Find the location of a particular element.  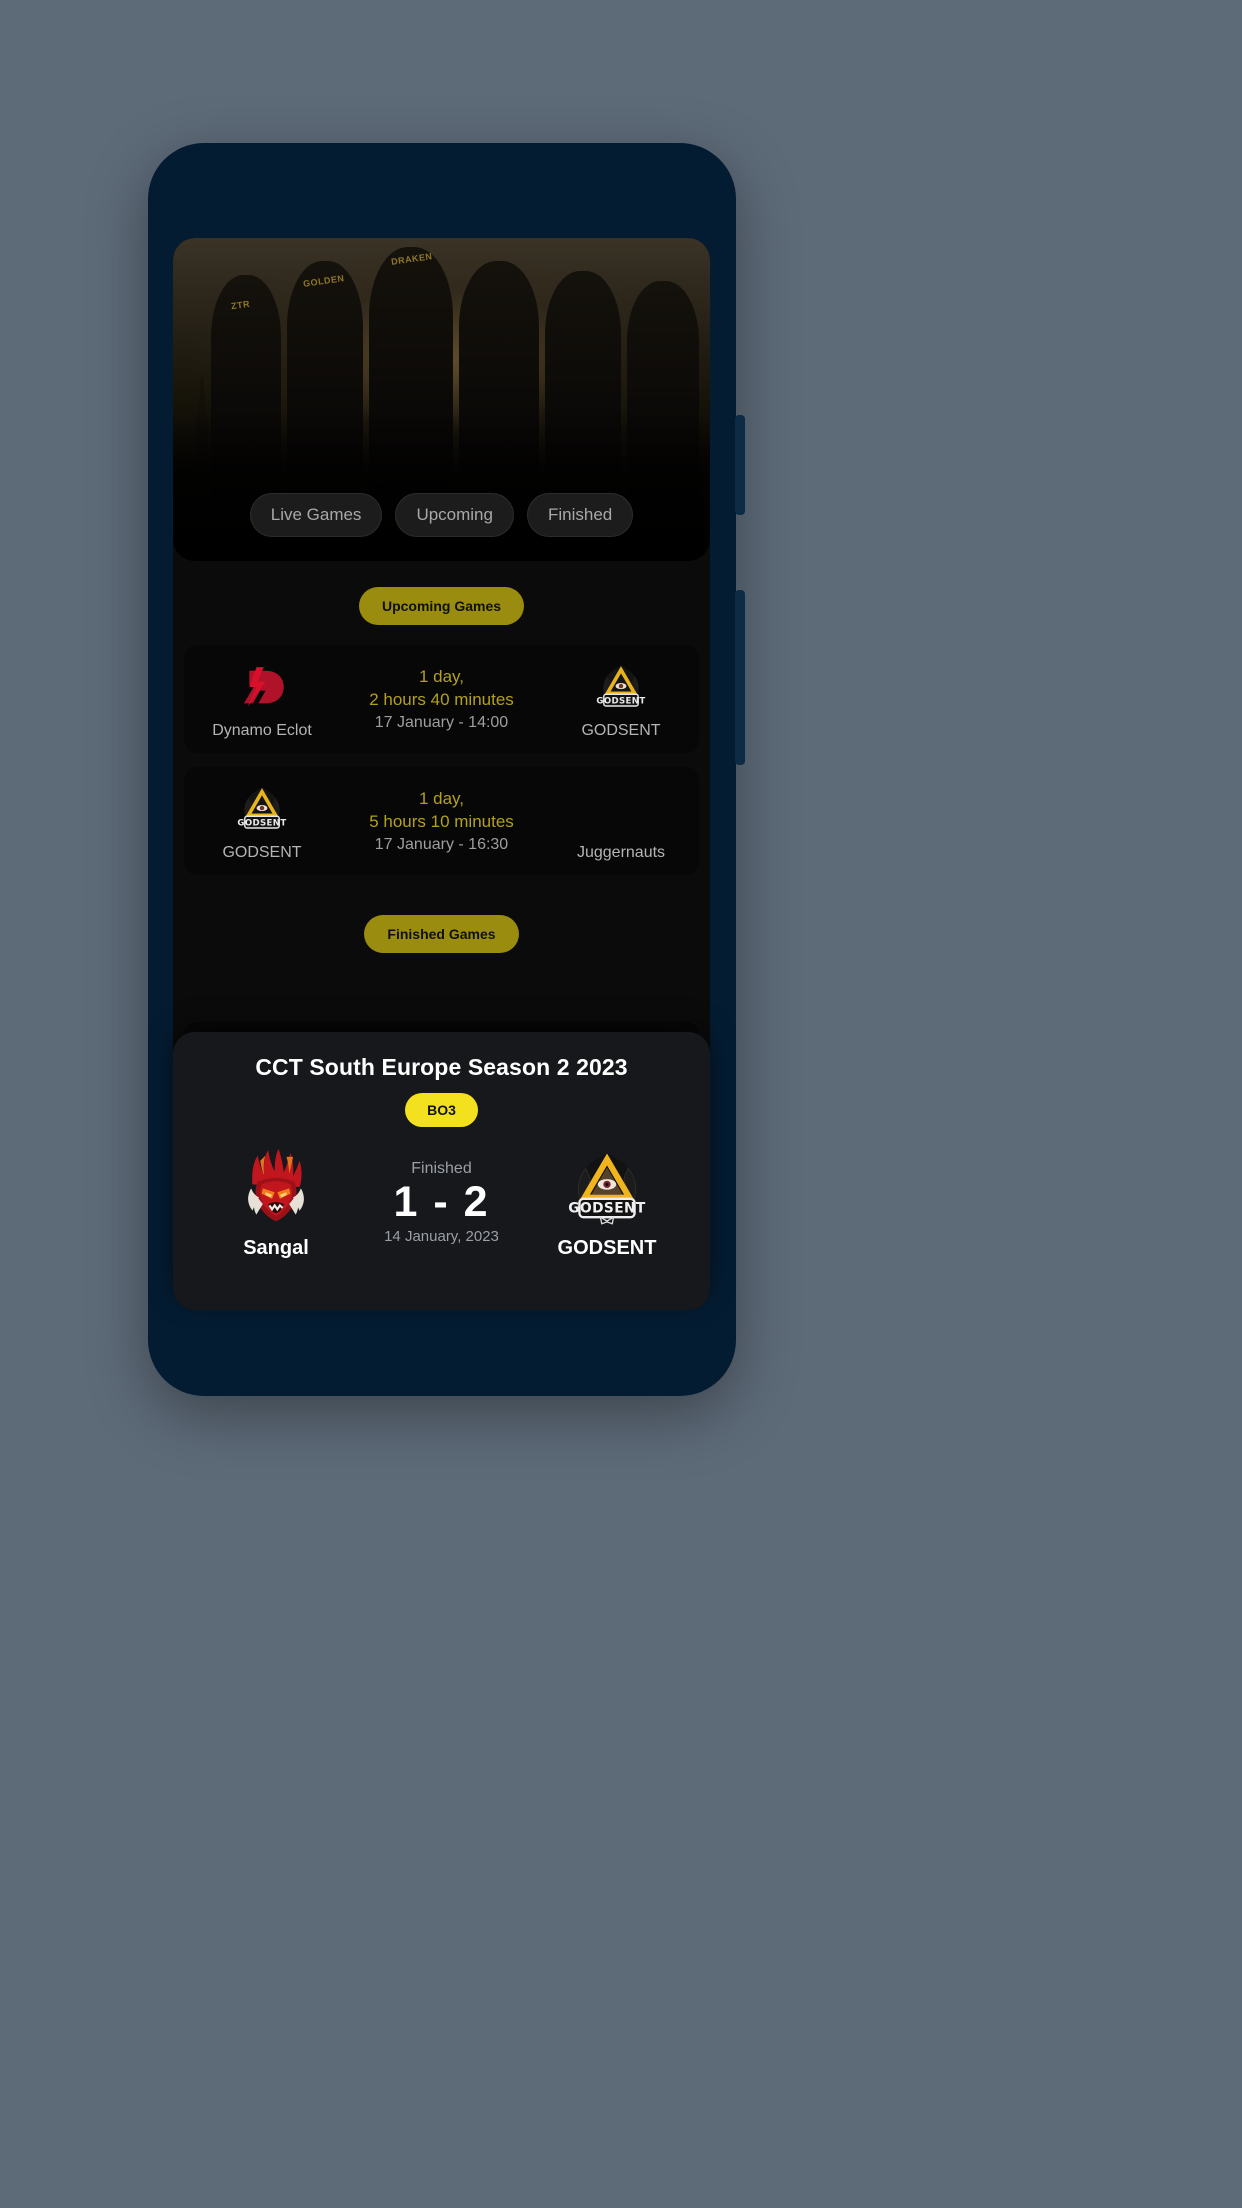

filter-upcoming: Upcoming is located at coordinates (454, 515).